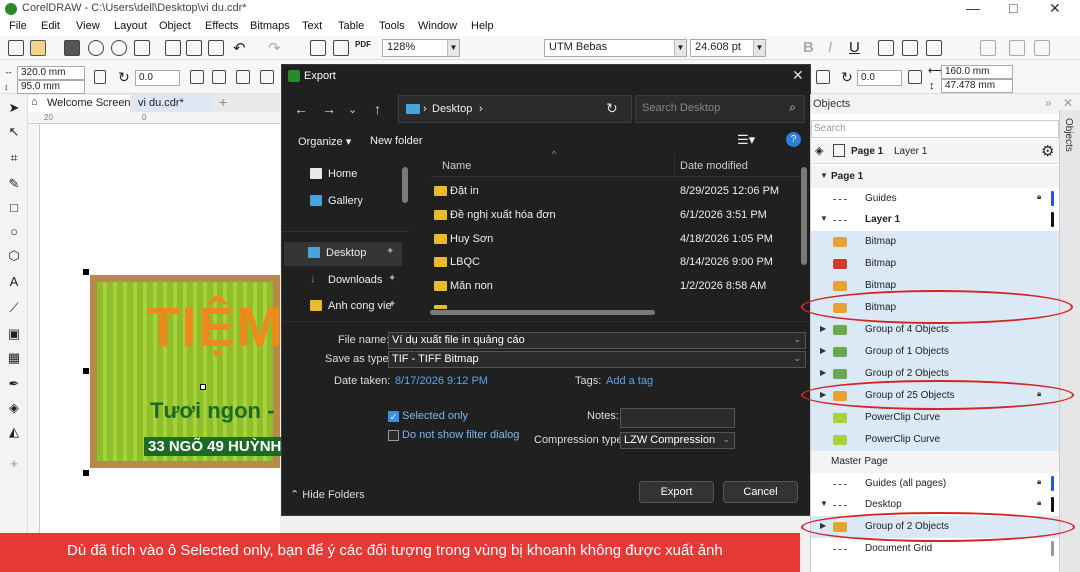 The width and height of the screenshot is (1080, 572). What do you see at coordinates (823, 77) in the screenshot?
I see `transform-icon` at bounding box center [823, 77].